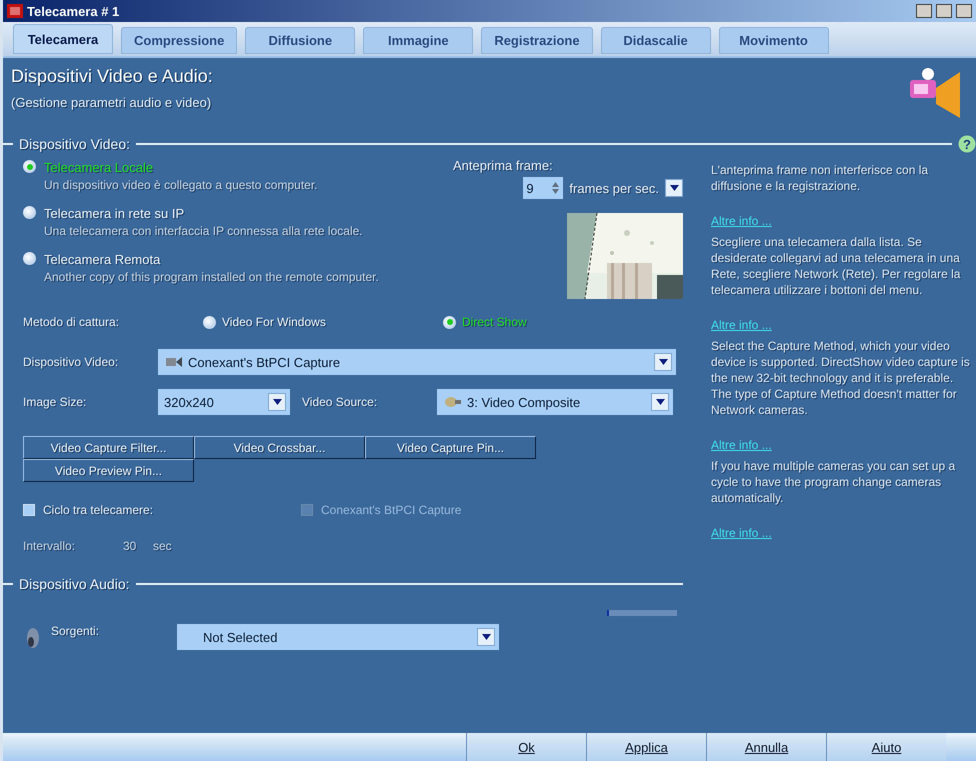  Describe the element at coordinates (174, 362) in the screenshot. I see `camera-icon` at that location.